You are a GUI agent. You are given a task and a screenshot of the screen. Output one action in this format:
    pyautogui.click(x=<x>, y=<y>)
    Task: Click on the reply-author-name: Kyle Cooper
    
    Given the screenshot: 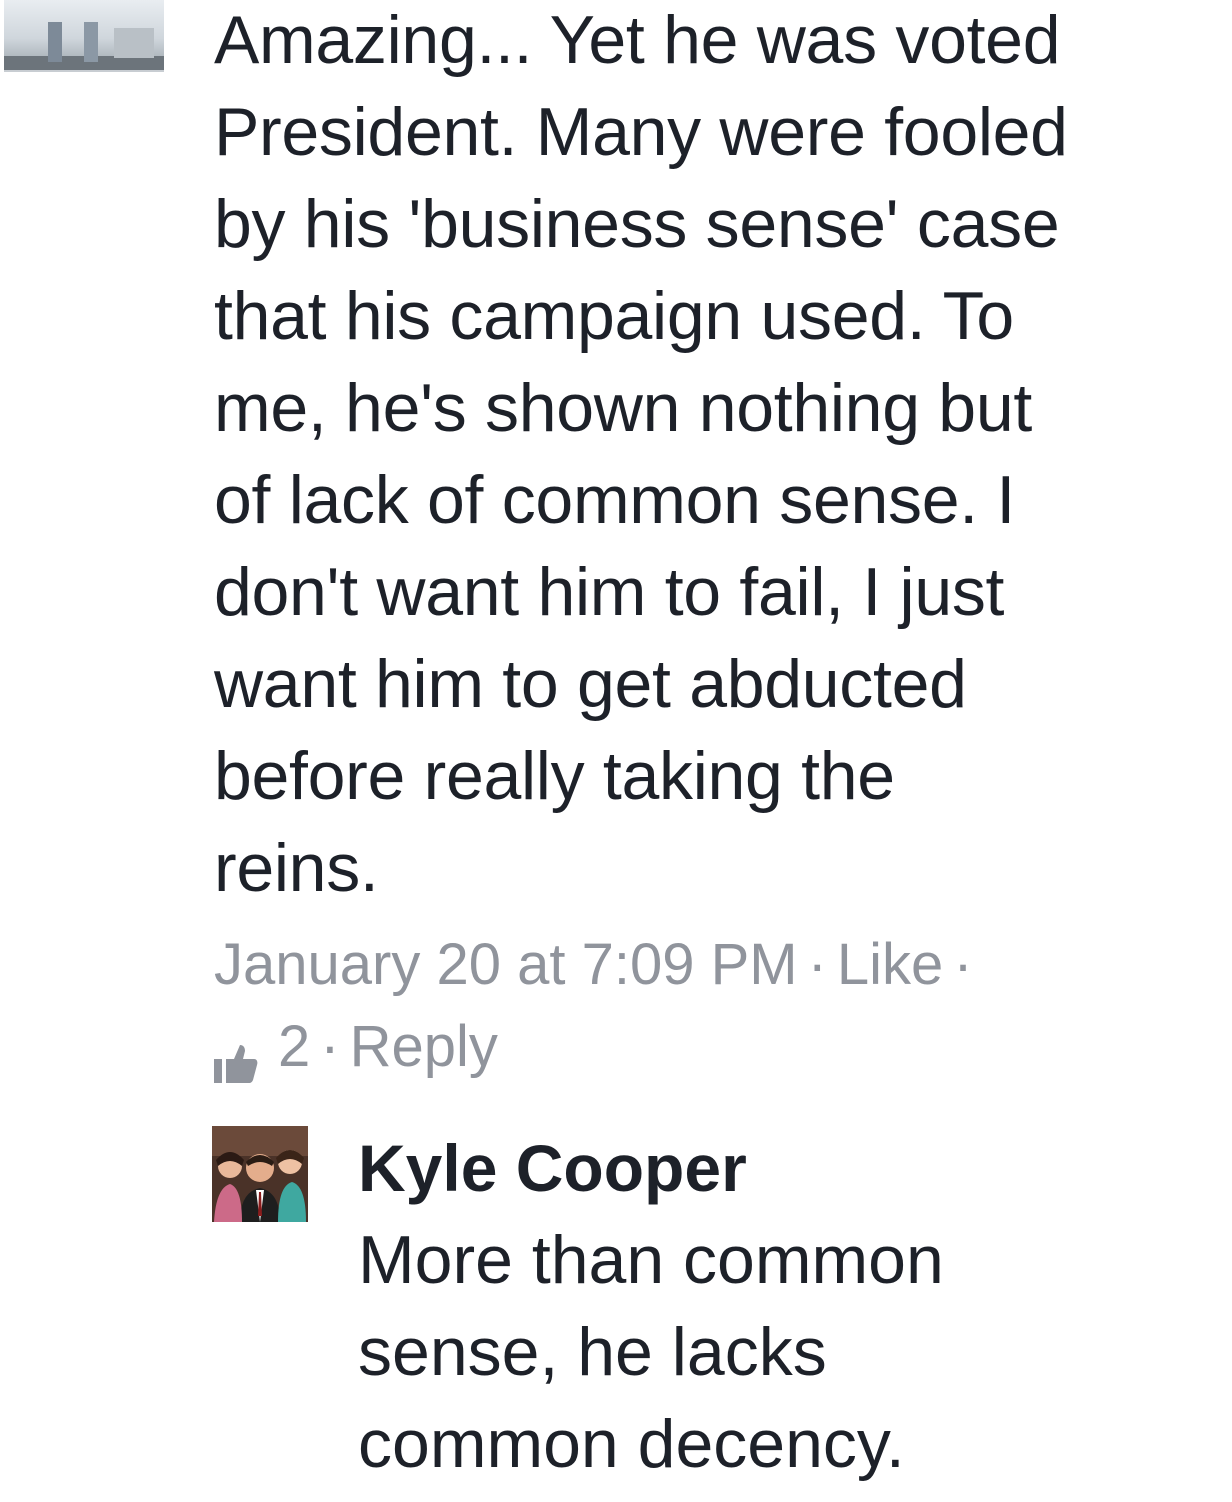 What is the action you would take?
    pyautogui.click(x=552, y=1168)
    